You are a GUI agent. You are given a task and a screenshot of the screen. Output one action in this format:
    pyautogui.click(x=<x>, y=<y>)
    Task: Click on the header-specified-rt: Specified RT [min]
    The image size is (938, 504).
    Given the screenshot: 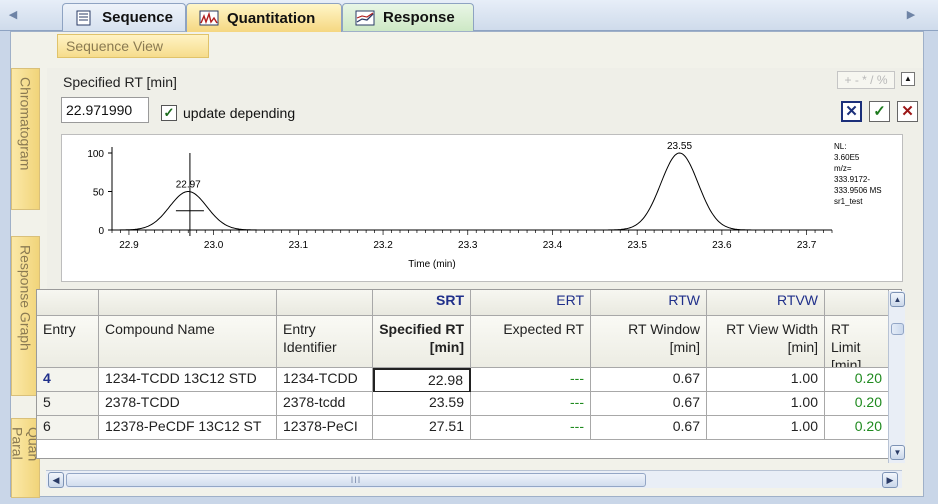 What is the action you would take?
    pyautogui.click(x=422, y=342)
    